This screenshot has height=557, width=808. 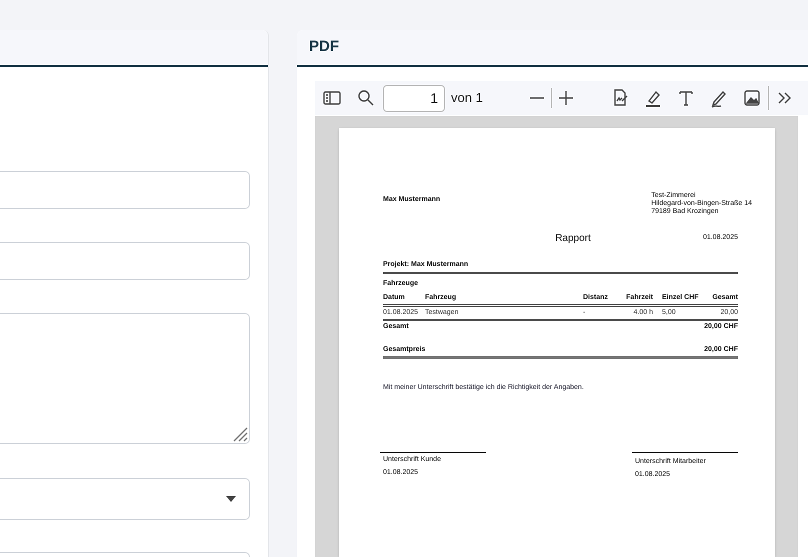 I want to click on search-icon, so click(x=366, y=98).